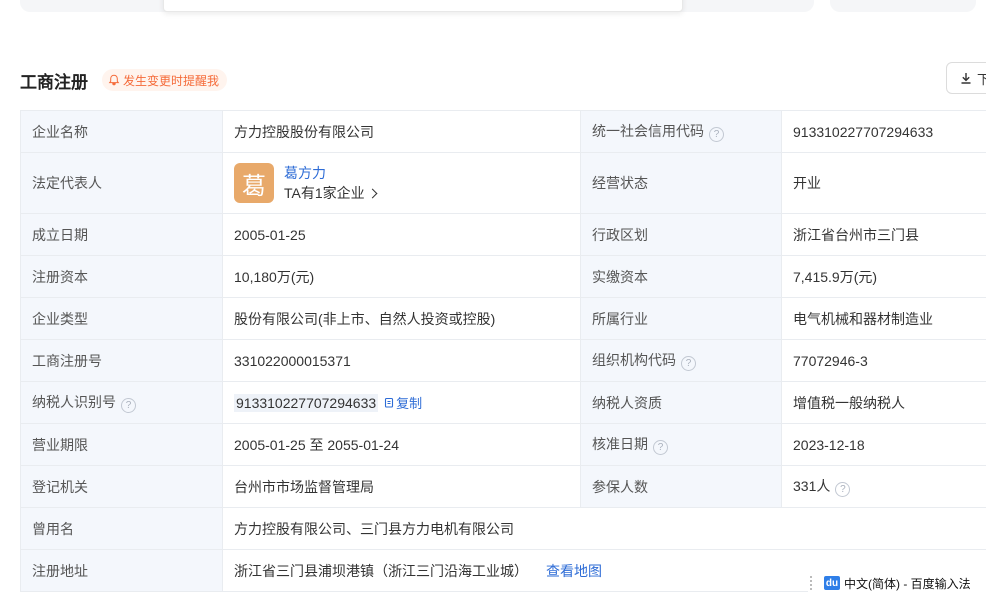 The height and width of the screenshot is (594, 986). I want to click on term-label: 营业期限, so click(122, 445).